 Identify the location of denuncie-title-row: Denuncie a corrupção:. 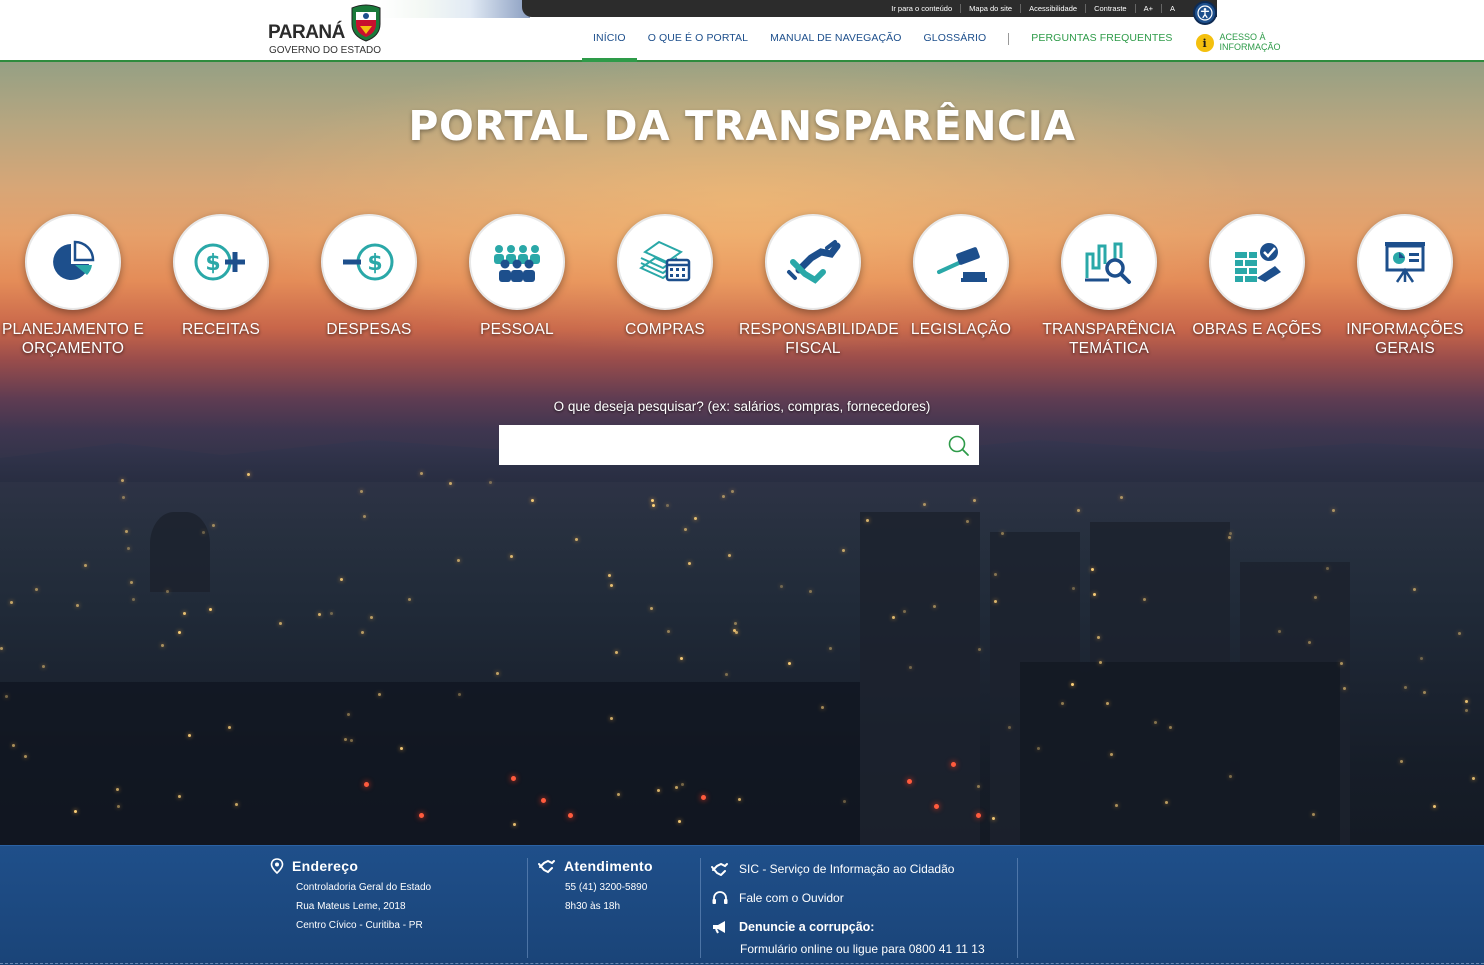
(861, 927).